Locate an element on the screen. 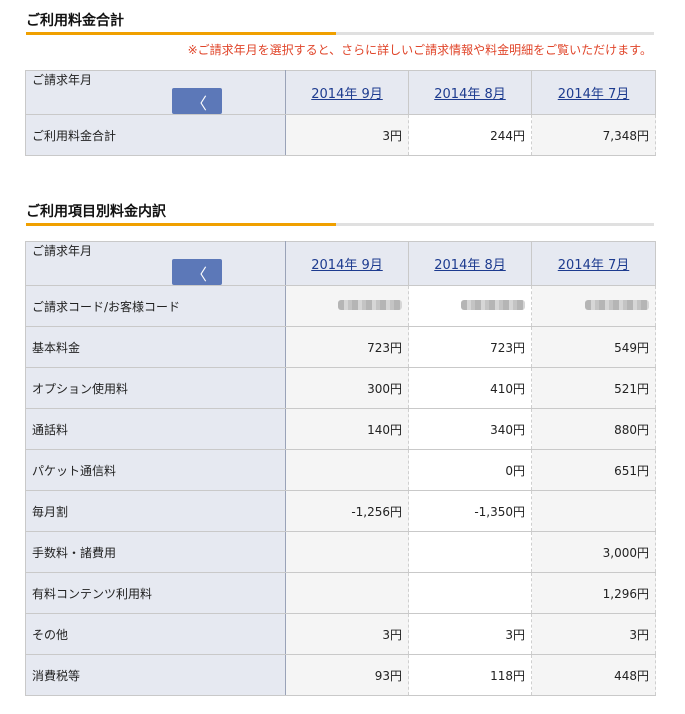 This screenshot has width=685, height=714. breakdown-header-row: ご請求年月 〈 2014年 9月 2014年 8月 2014年 7月 is located at coordinates (340, 263).